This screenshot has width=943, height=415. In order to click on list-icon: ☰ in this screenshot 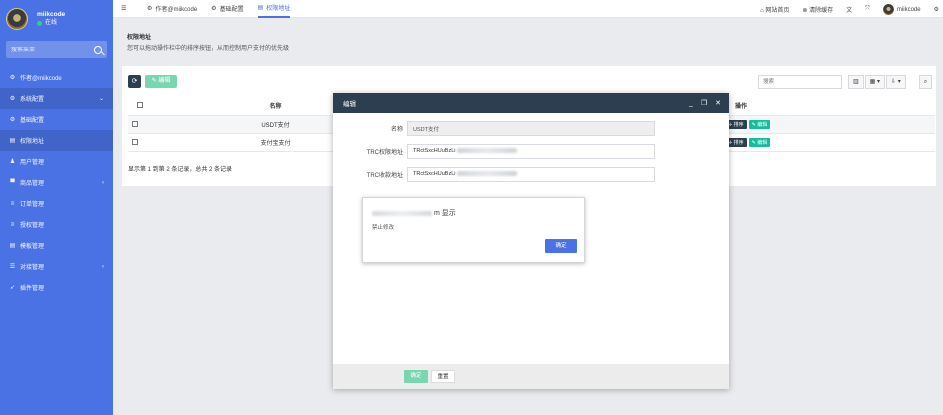, I will do `click(12, 267)`.